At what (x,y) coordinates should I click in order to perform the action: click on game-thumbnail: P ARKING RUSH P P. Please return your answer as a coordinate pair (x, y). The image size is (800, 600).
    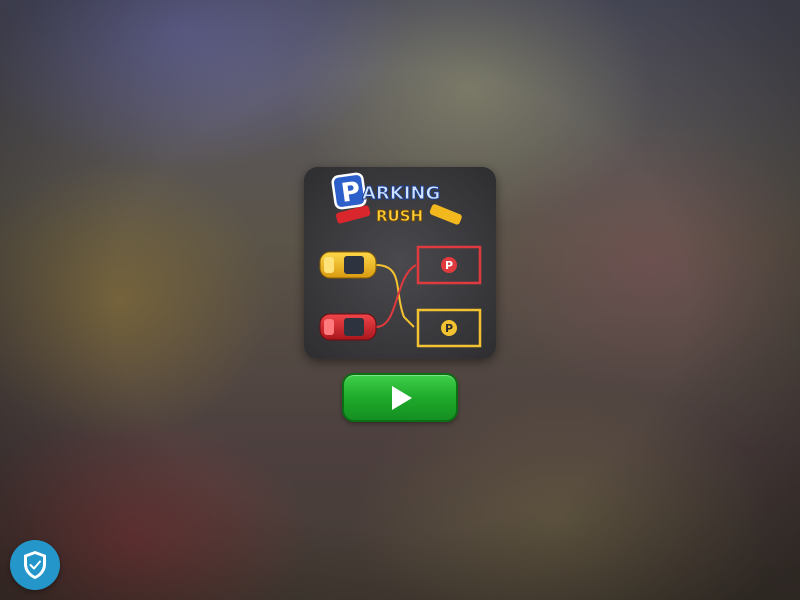
    Looking at the image, I should click on (400, 263).